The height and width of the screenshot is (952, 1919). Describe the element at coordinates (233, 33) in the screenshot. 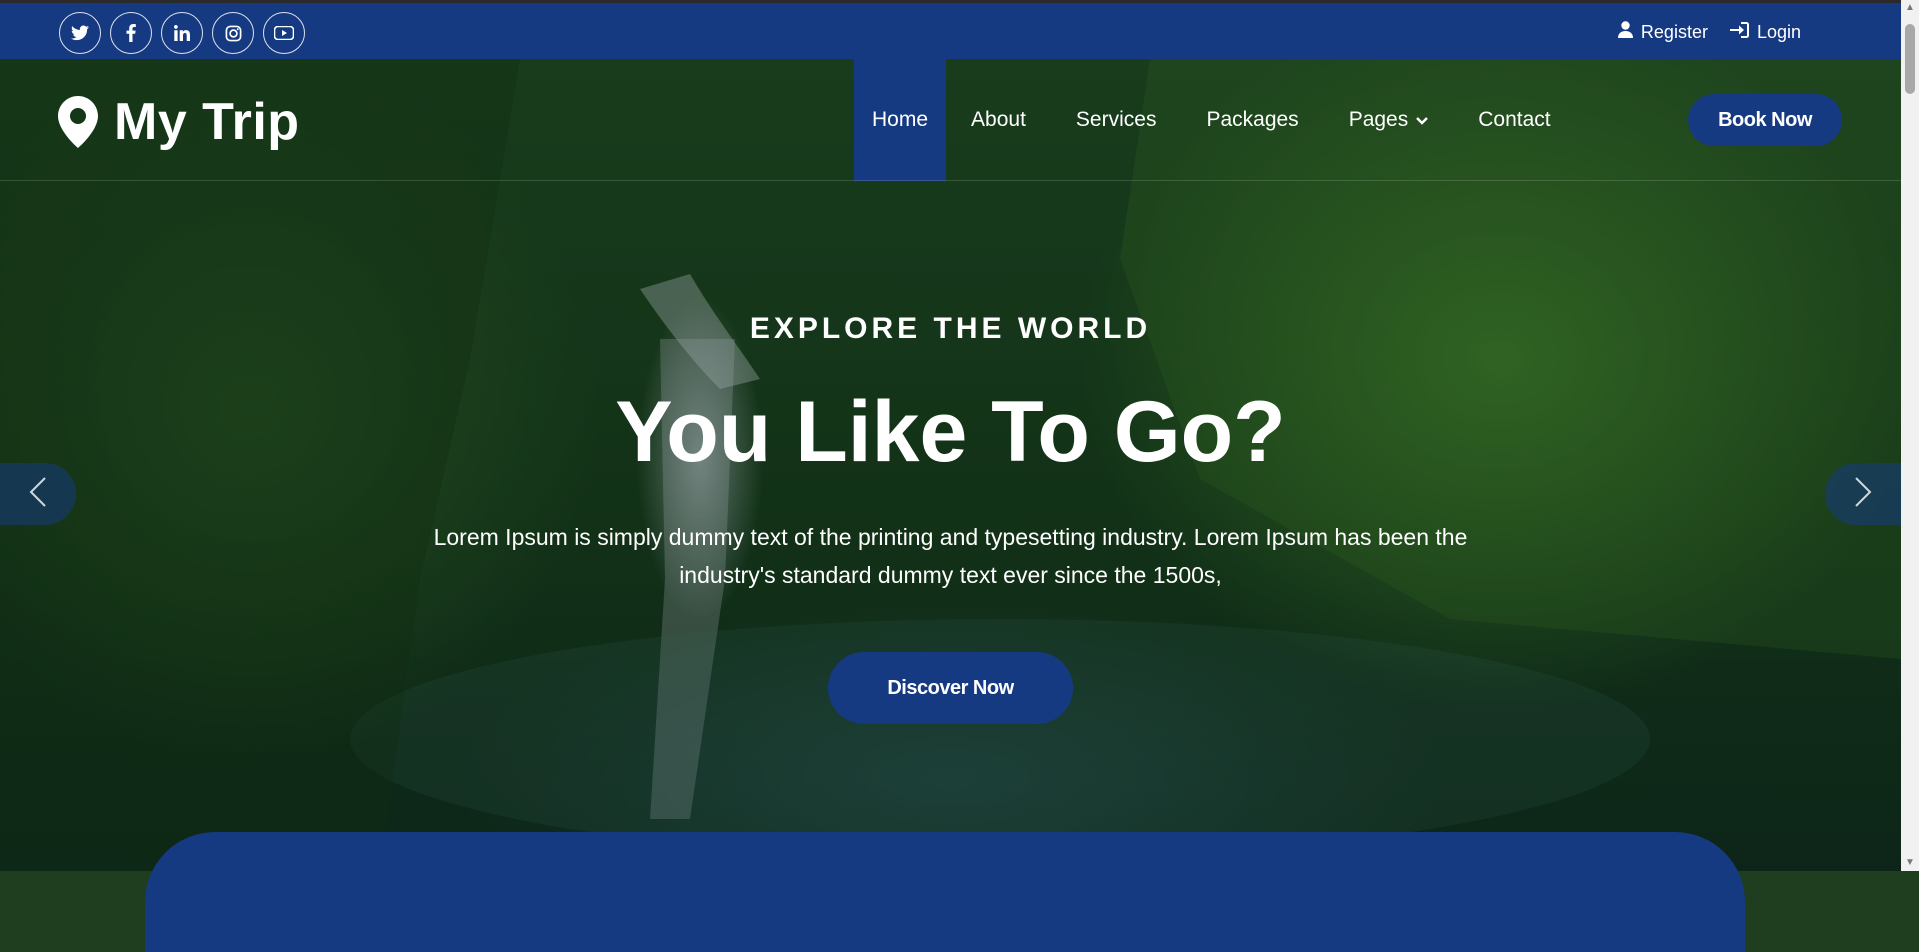

I see `instagram-icon` at that location.